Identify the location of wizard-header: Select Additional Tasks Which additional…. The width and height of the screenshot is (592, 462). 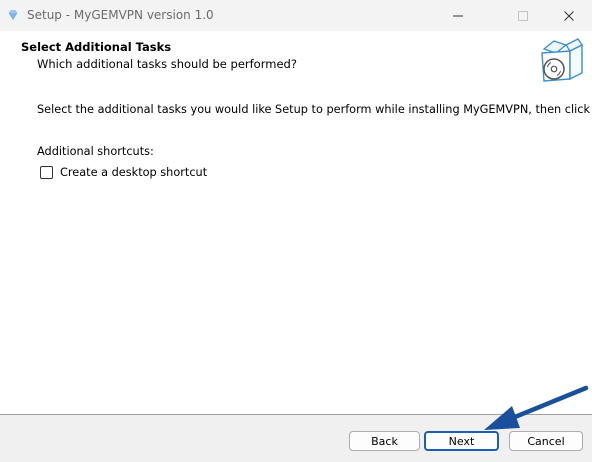
(296, 60).